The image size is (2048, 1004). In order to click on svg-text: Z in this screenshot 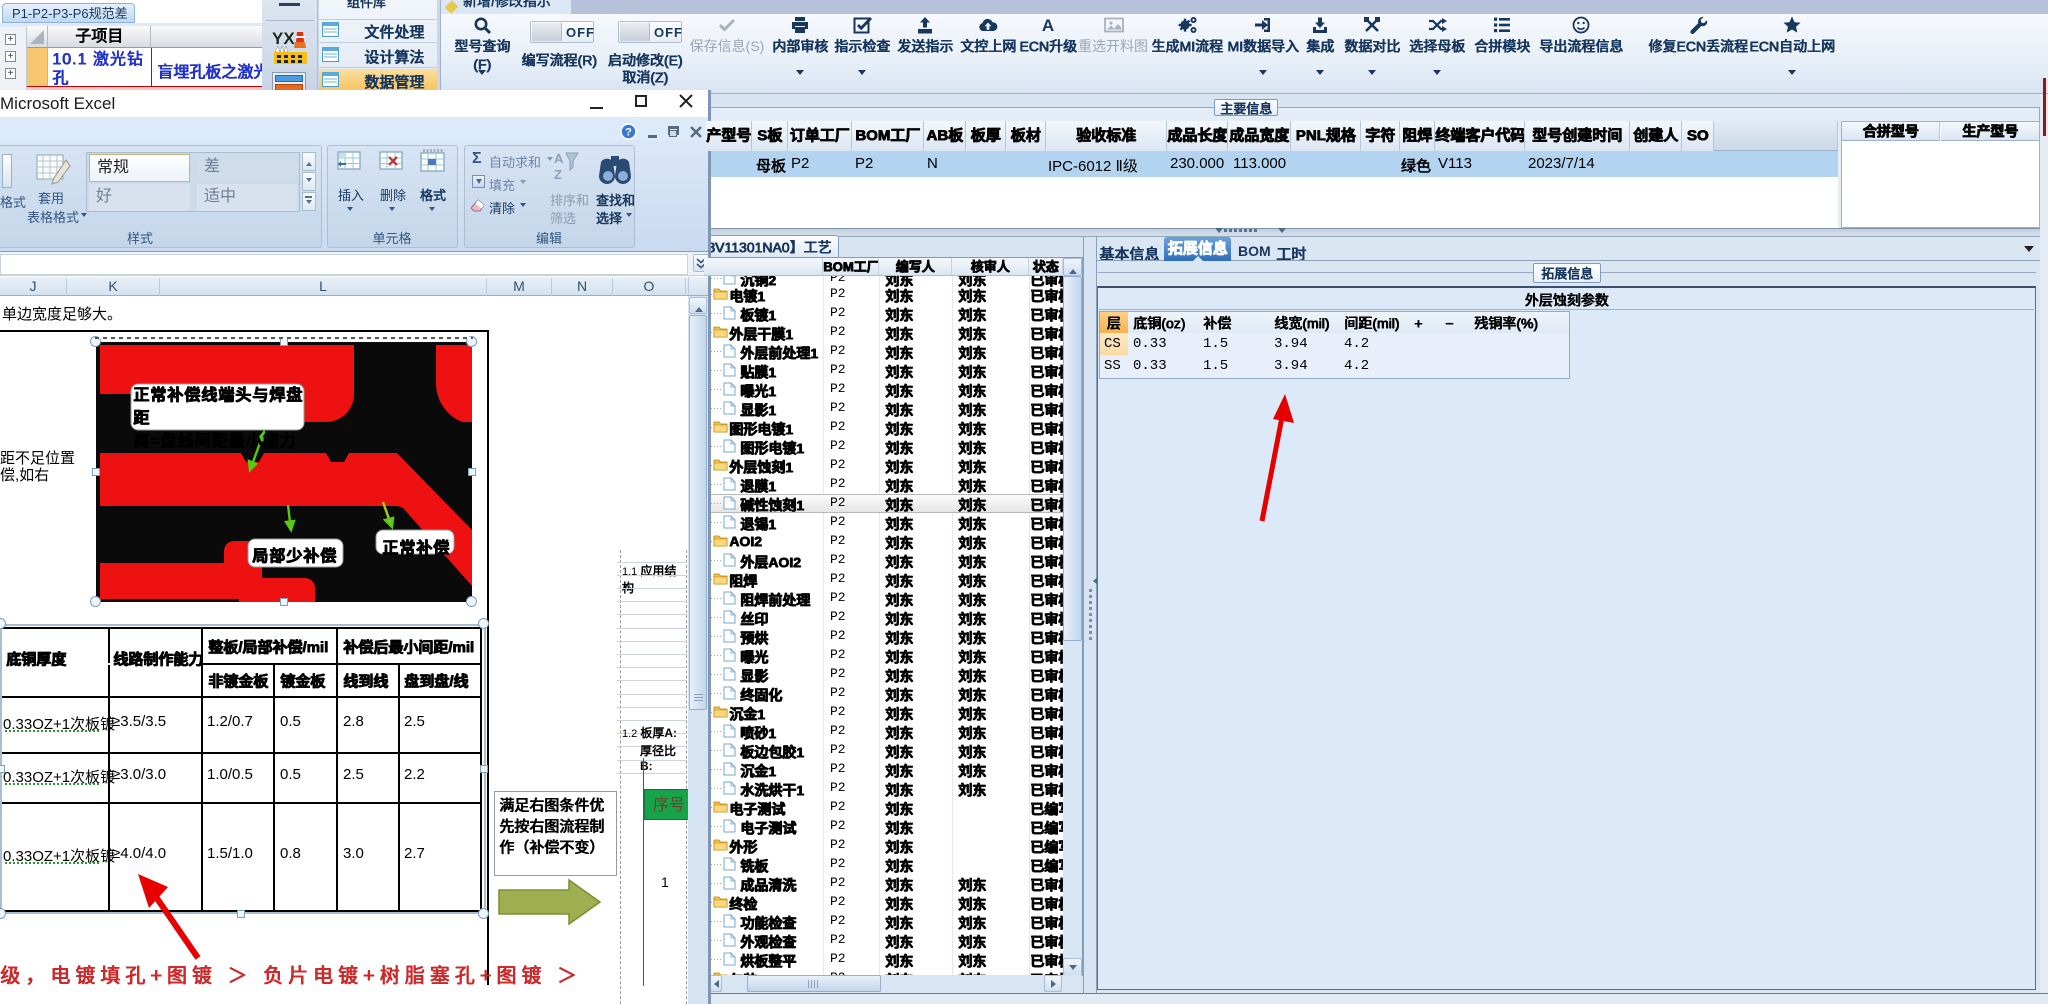, I will do `click(558, 174)`.